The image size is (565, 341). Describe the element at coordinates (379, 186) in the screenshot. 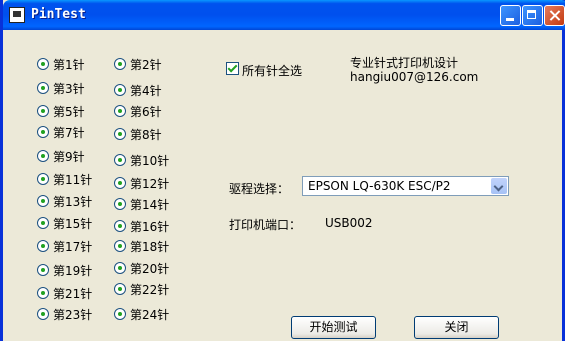

I see `driver-select-value: EPSON LQ-630K ESC/P2` at that location.